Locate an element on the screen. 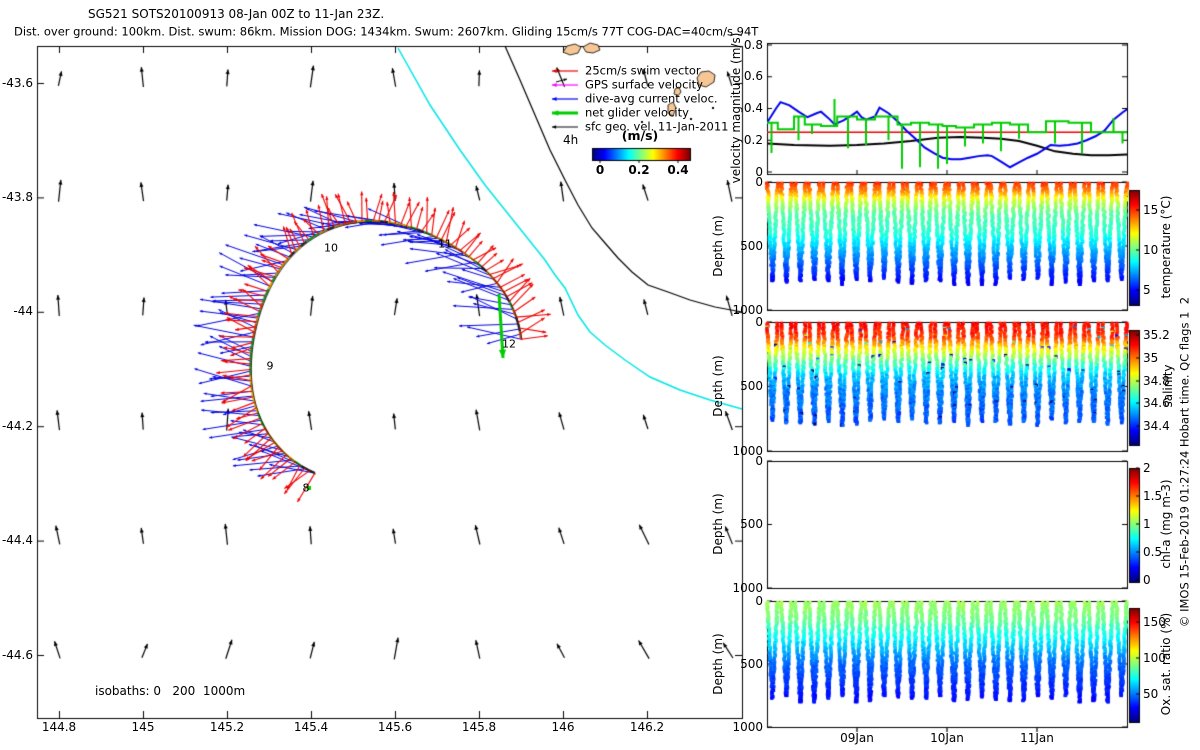  velocity-ytick: 0.4 is located at coordinates (753, 108).